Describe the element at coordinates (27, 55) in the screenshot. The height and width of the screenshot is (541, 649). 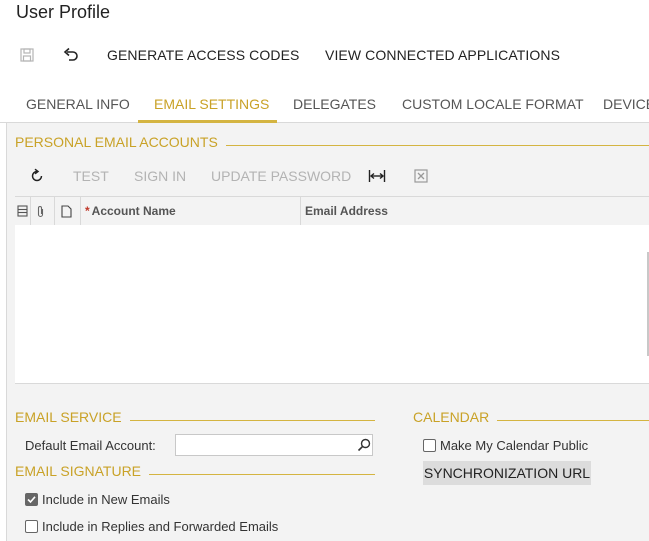
I see `save-icon` at that location.